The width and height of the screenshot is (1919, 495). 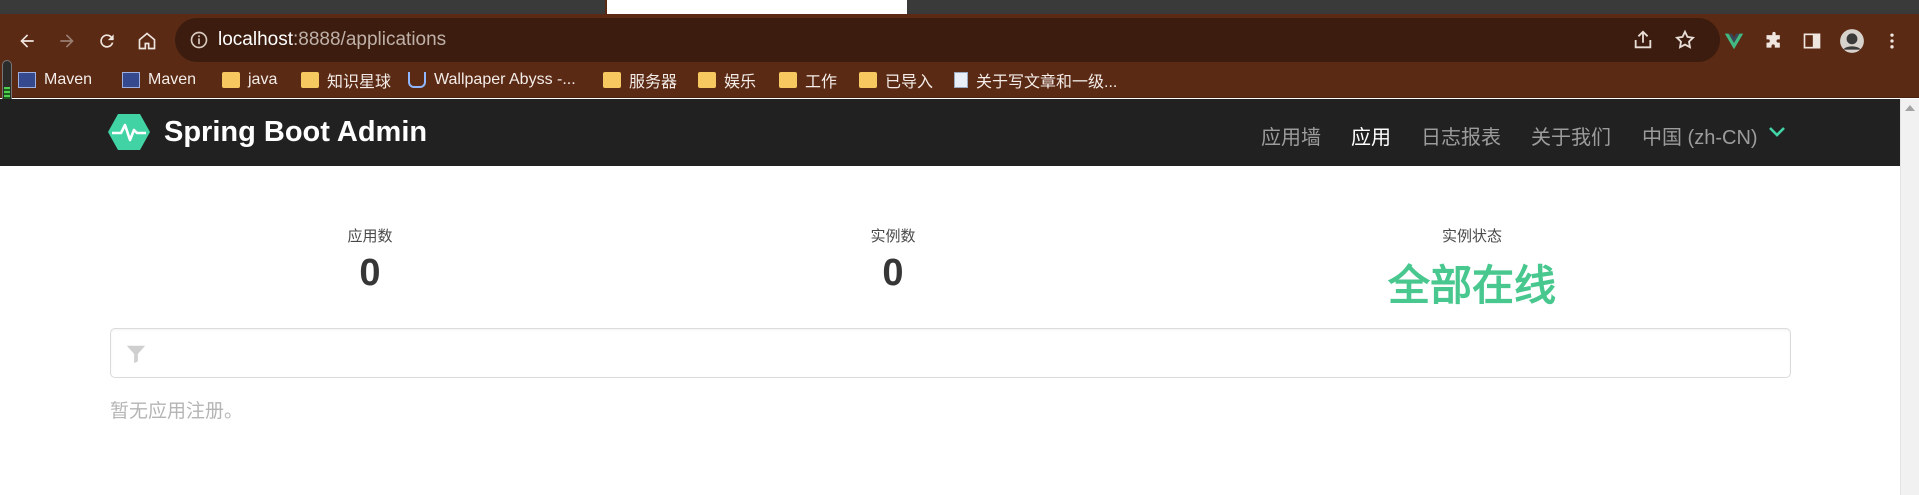 I want to click on chevron-down-icon, so click(x=1777, y=132).